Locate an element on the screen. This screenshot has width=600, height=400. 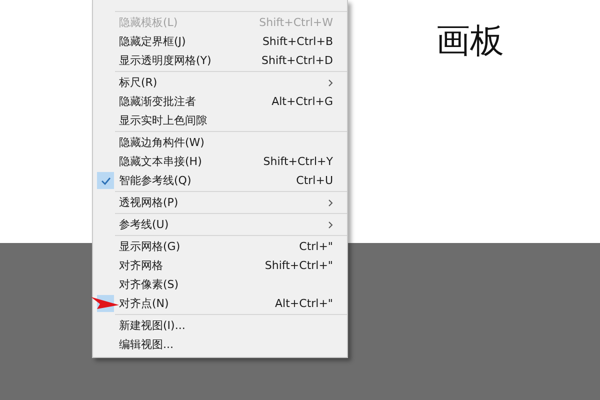
menu-item: 对齐点(N) Alt+Ctrl+" is located at coordinates (220, 303).